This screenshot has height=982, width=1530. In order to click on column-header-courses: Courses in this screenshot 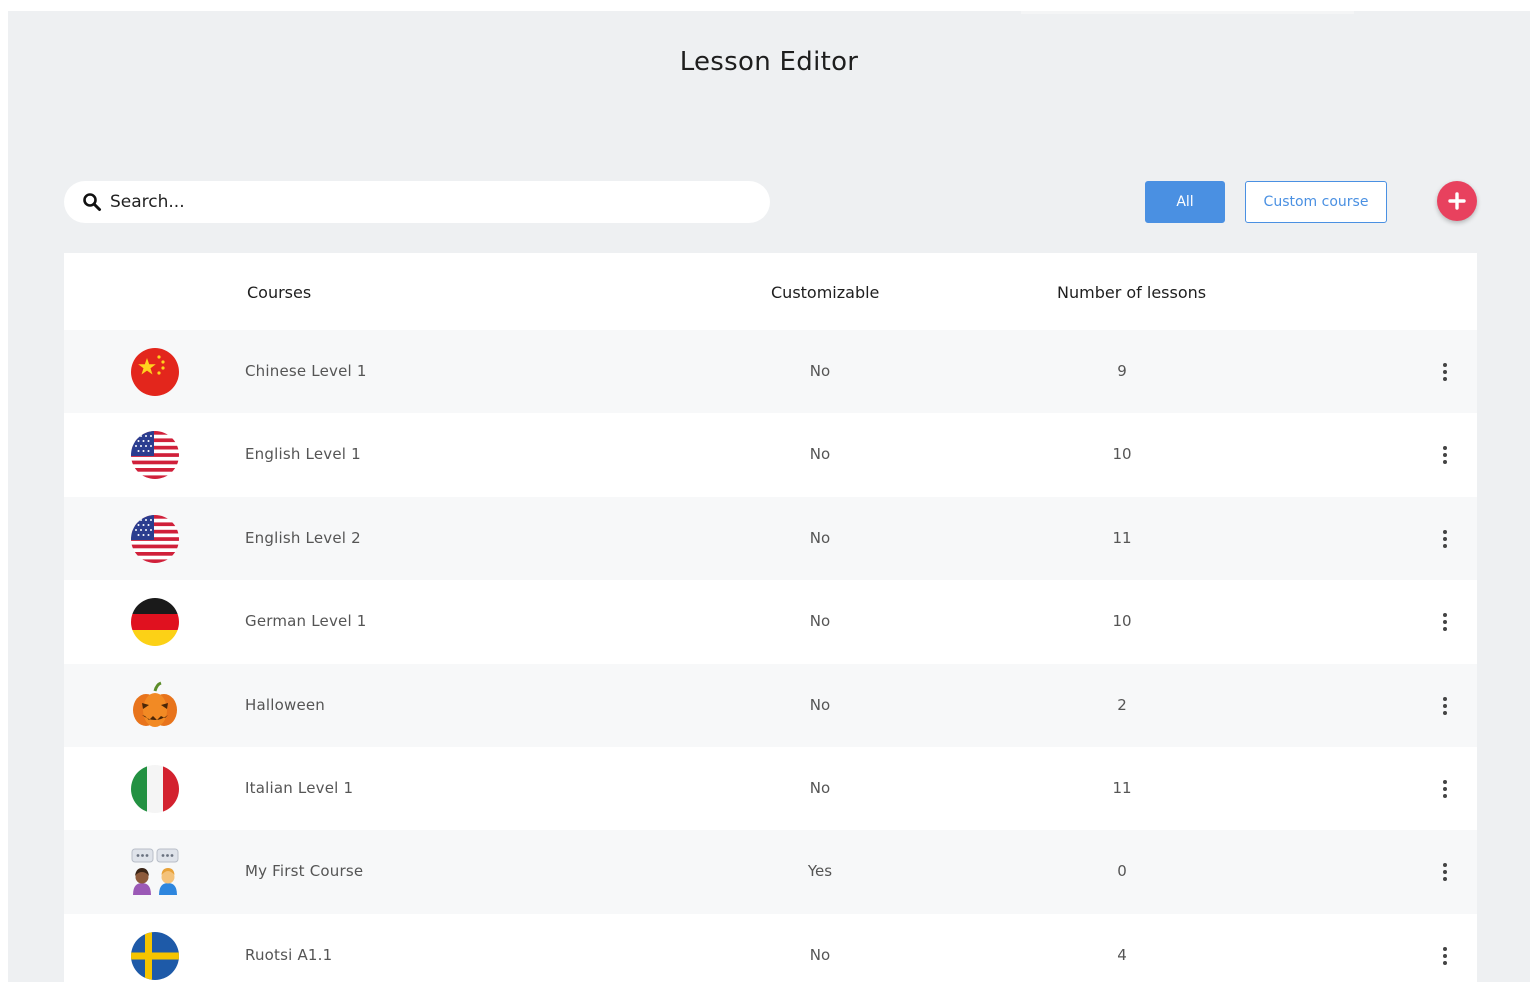, I will do `click(279, 292)`.